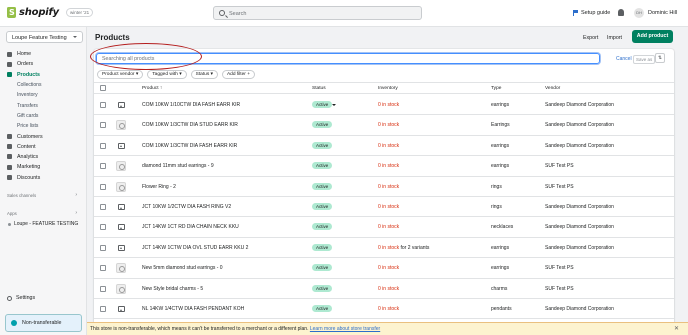 Image resolution: width=688 pixels, height=335 pixels. What do you see at coordinates (624, 59) in the screenshot?
I see `cancel-button: Cancel` at bounding box center [624, 59].